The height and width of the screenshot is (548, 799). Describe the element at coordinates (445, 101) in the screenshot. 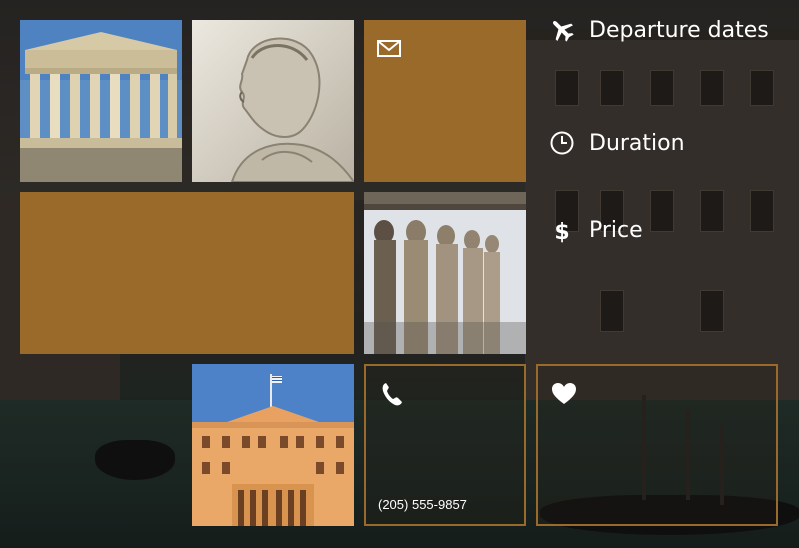

I see `mail-tile` at that location.